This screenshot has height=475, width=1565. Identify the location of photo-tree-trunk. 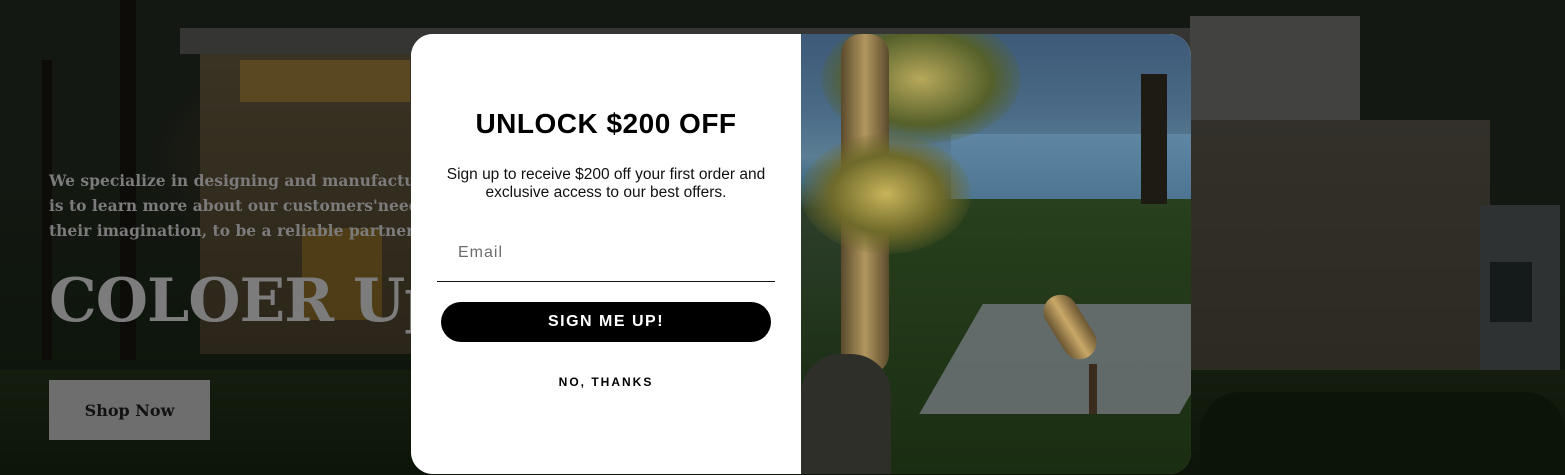
(1154, 139).